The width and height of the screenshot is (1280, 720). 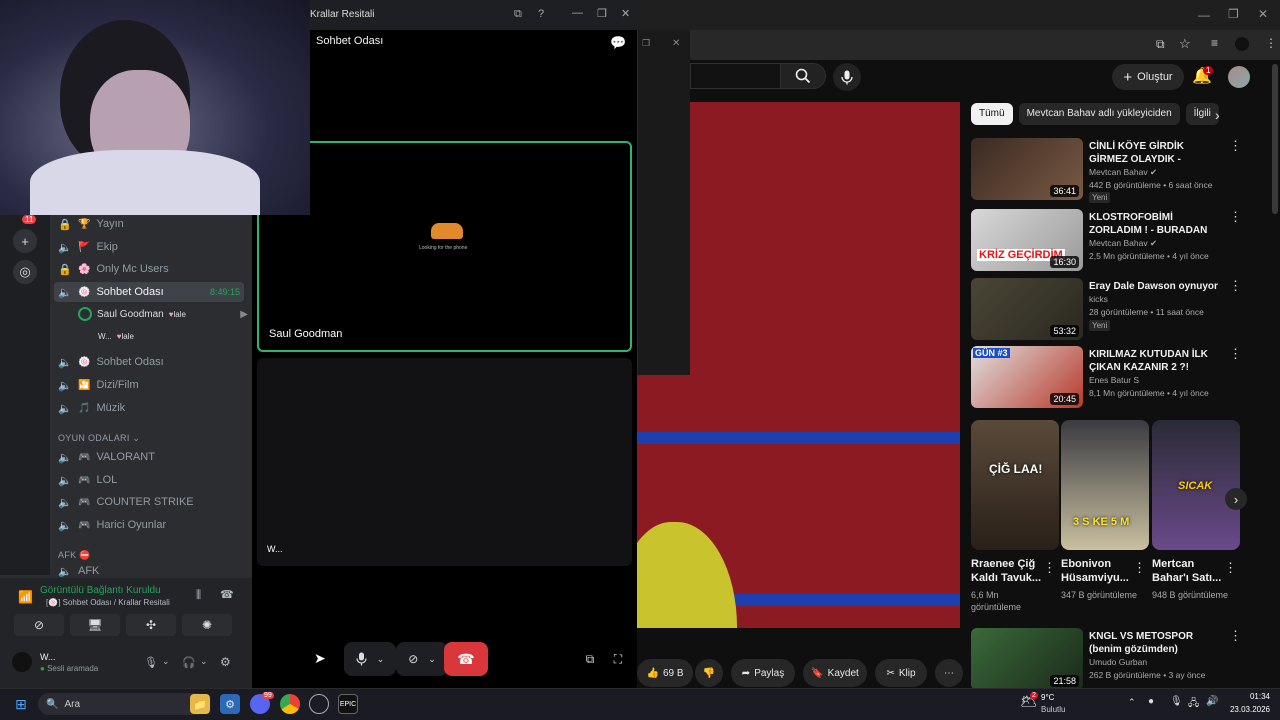 What do you see at coordinates (709, 673) in the screenshot?
I see `dislike-button: 👎` at bounding box center [709, 673].